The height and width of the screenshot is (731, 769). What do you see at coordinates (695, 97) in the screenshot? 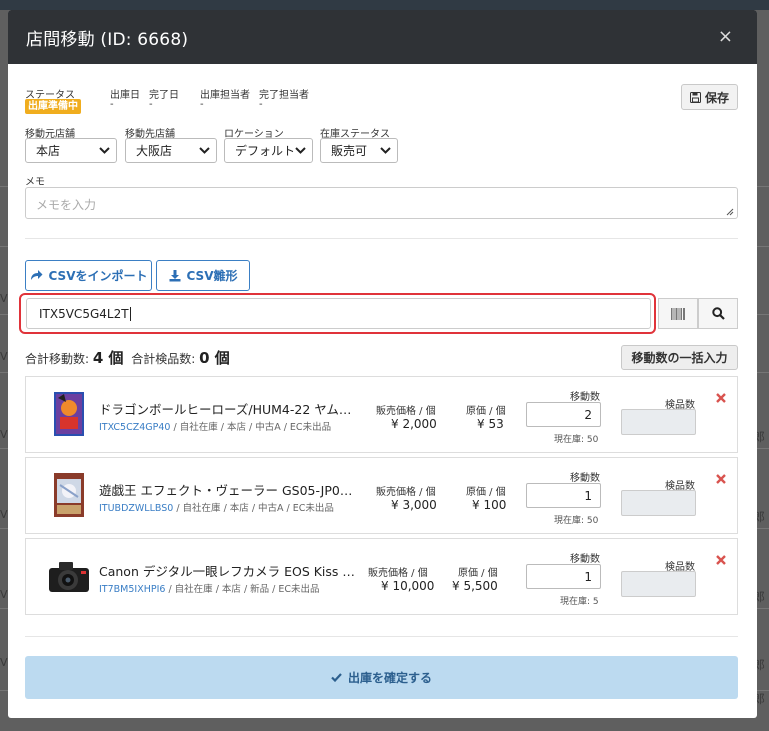
I see `save-icon` at bounding box center [695, 97].